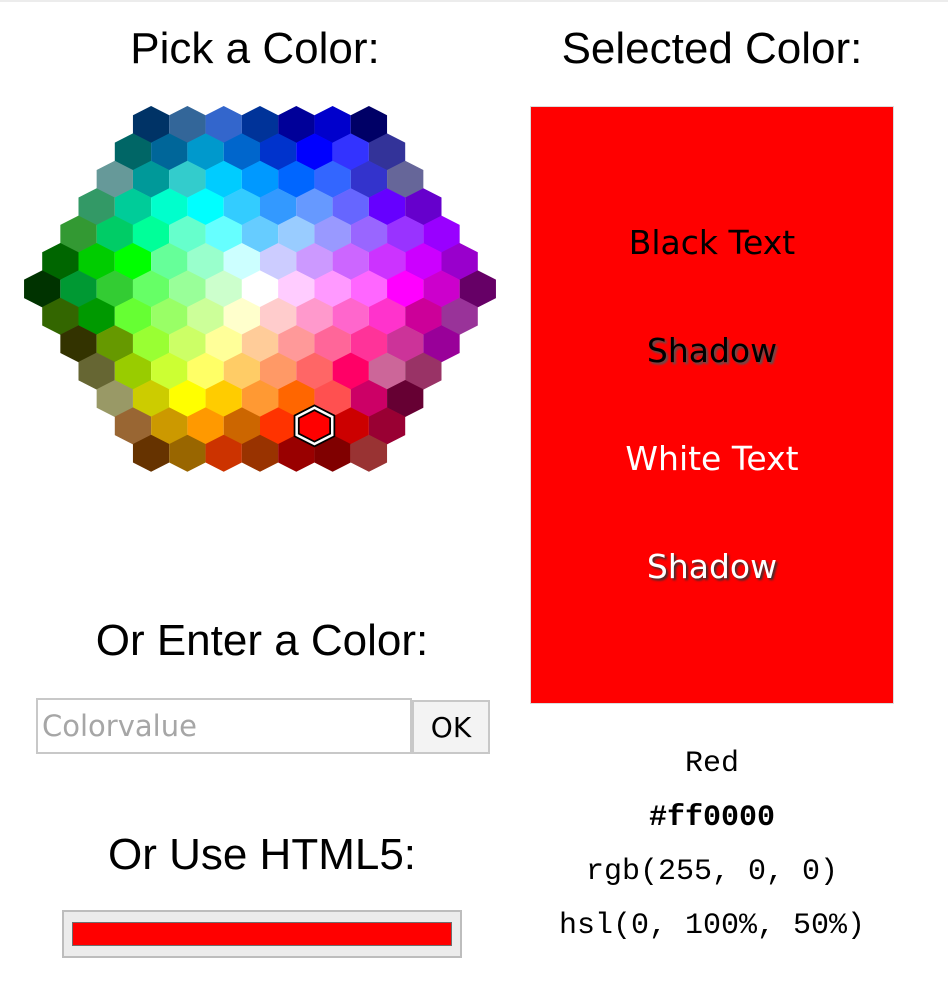 The width and height of the screenshot is (948, 994). What do you see at coordinates (224, 726) in the screenshot?
I see `color-value-input` at bounding box center [224, 726].